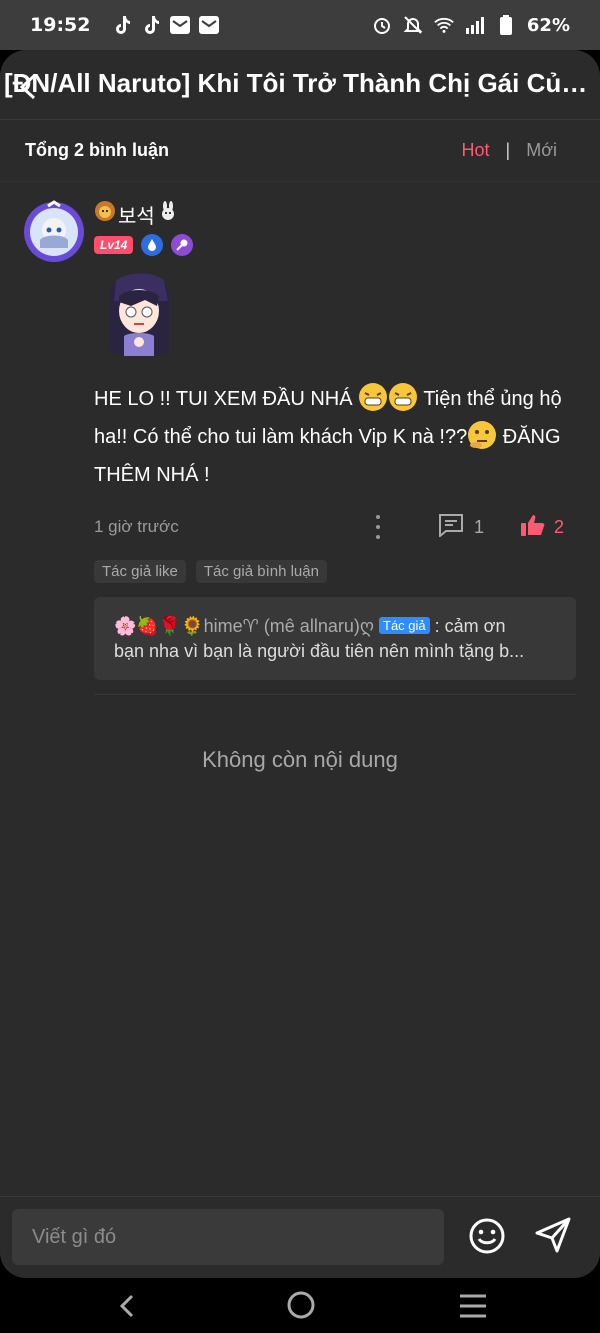 Image resolution: width=600 pixels, height=1333 pixels. What do you see at coordinates (97, 150) in the screenshot?
I see `total-comments-label: Tổng 2 bình luận` at bounding box center [97, 150].